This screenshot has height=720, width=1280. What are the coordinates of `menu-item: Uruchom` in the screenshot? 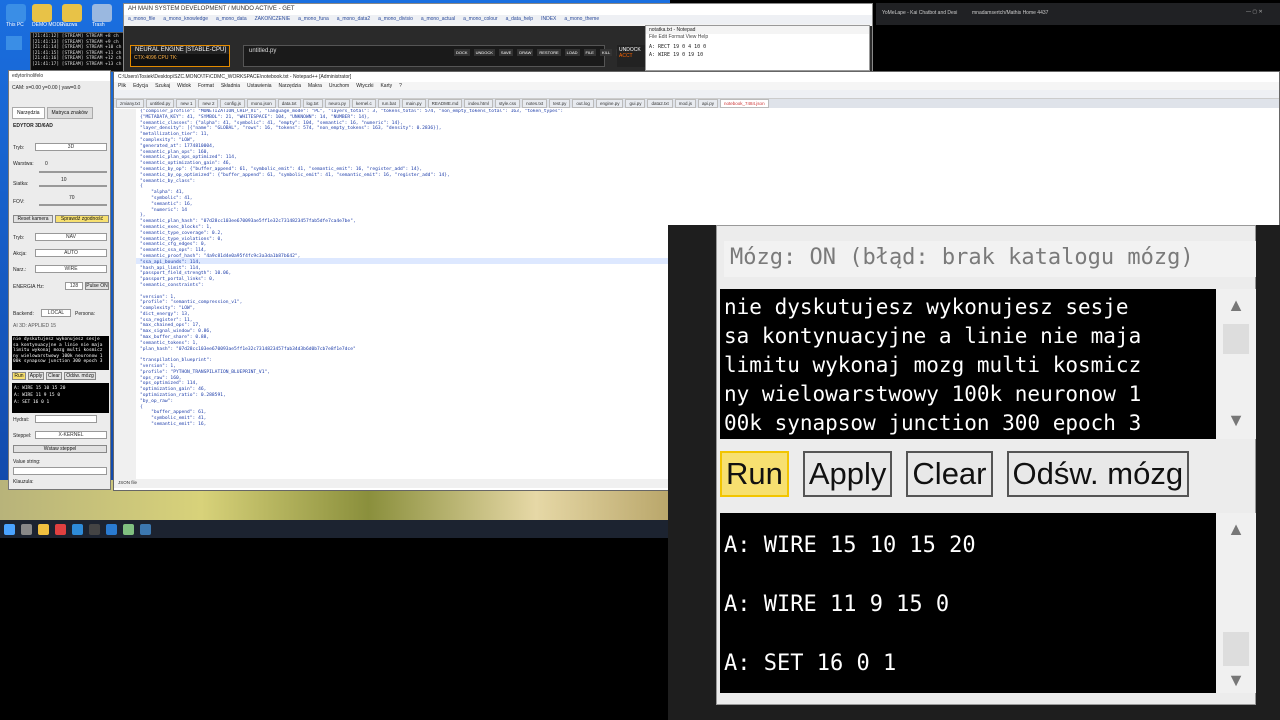 It's located at (339, 86).